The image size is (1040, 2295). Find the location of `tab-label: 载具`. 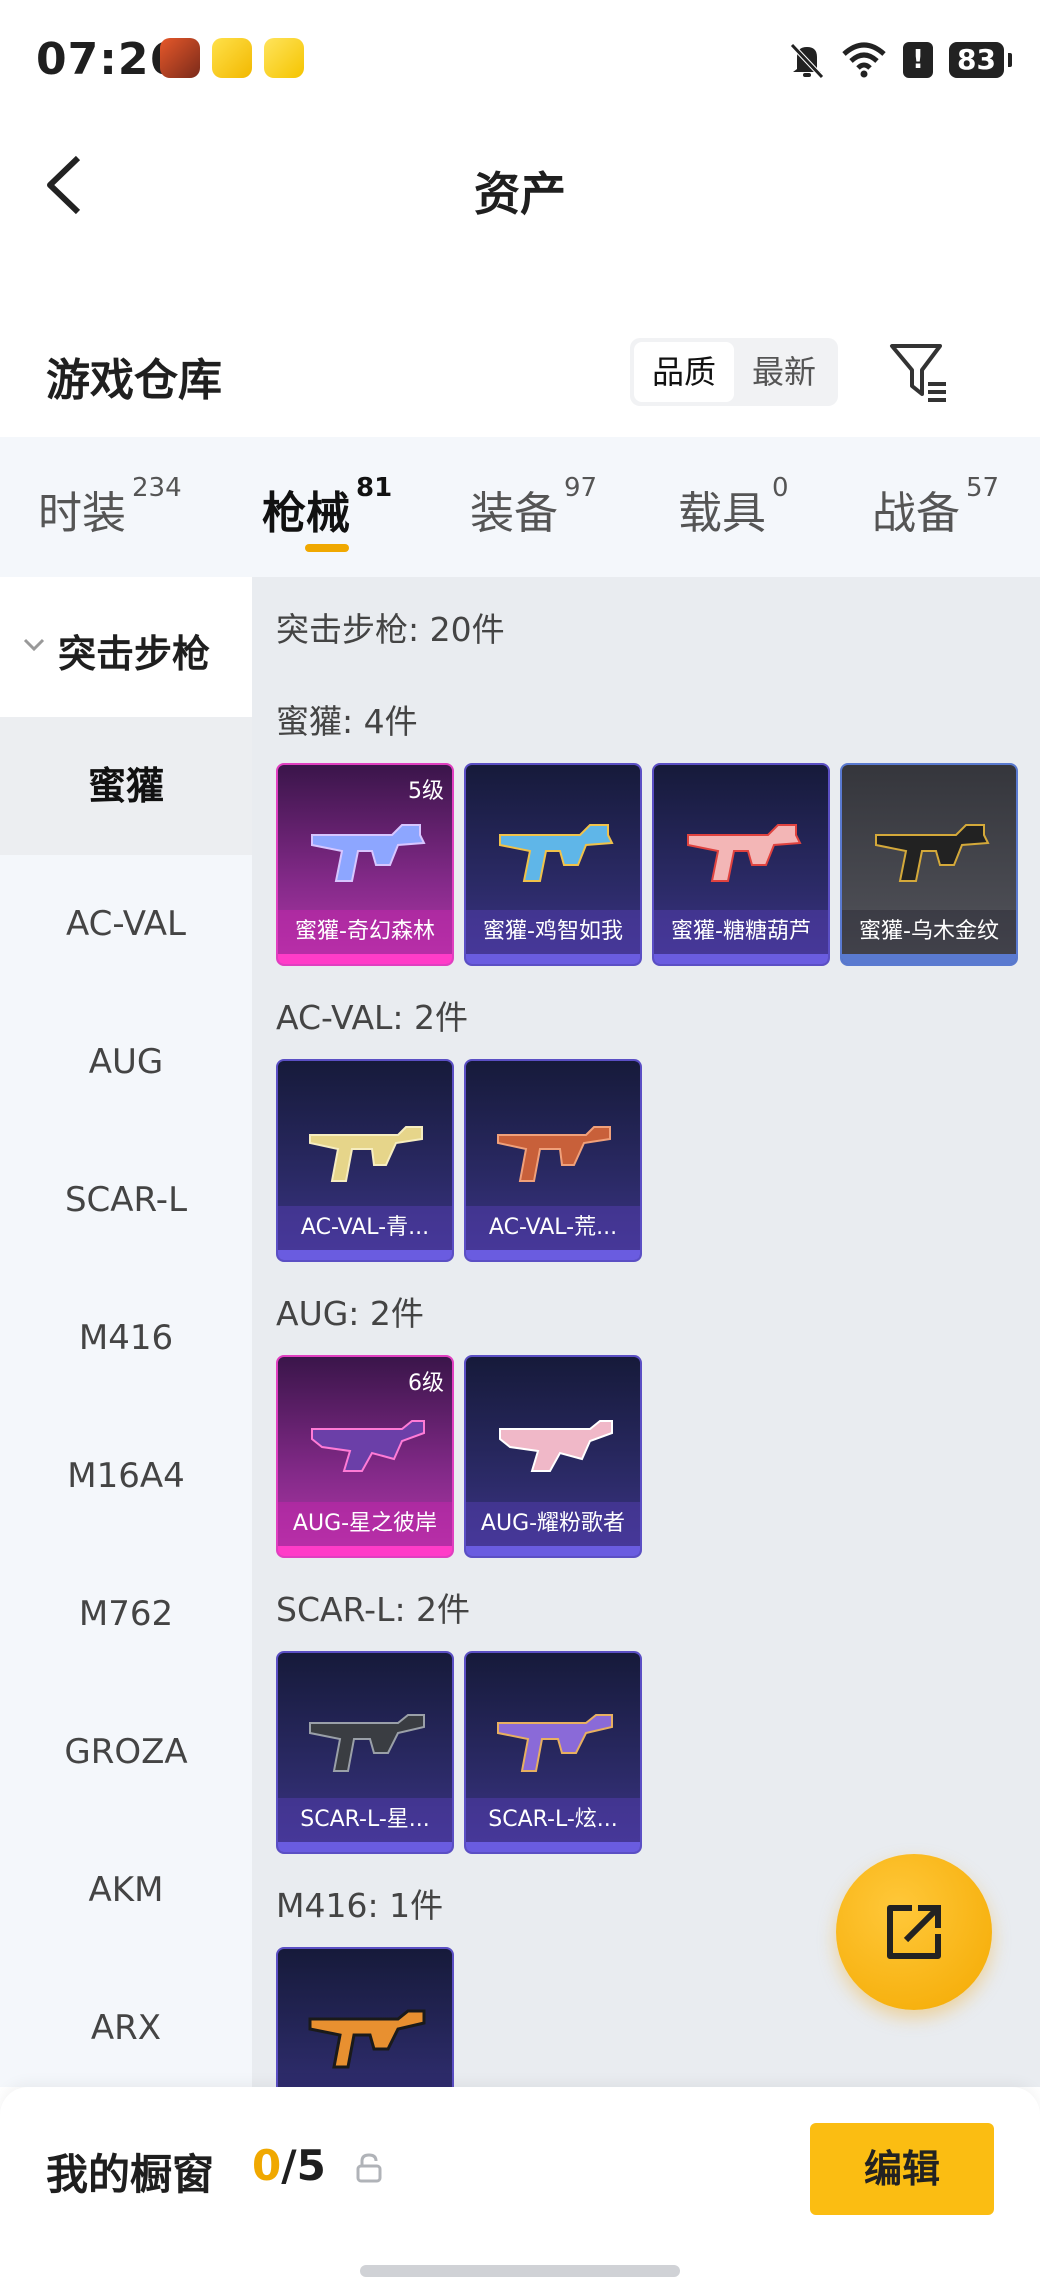

tab-label: 载具 is located at coordinates (722, 513).